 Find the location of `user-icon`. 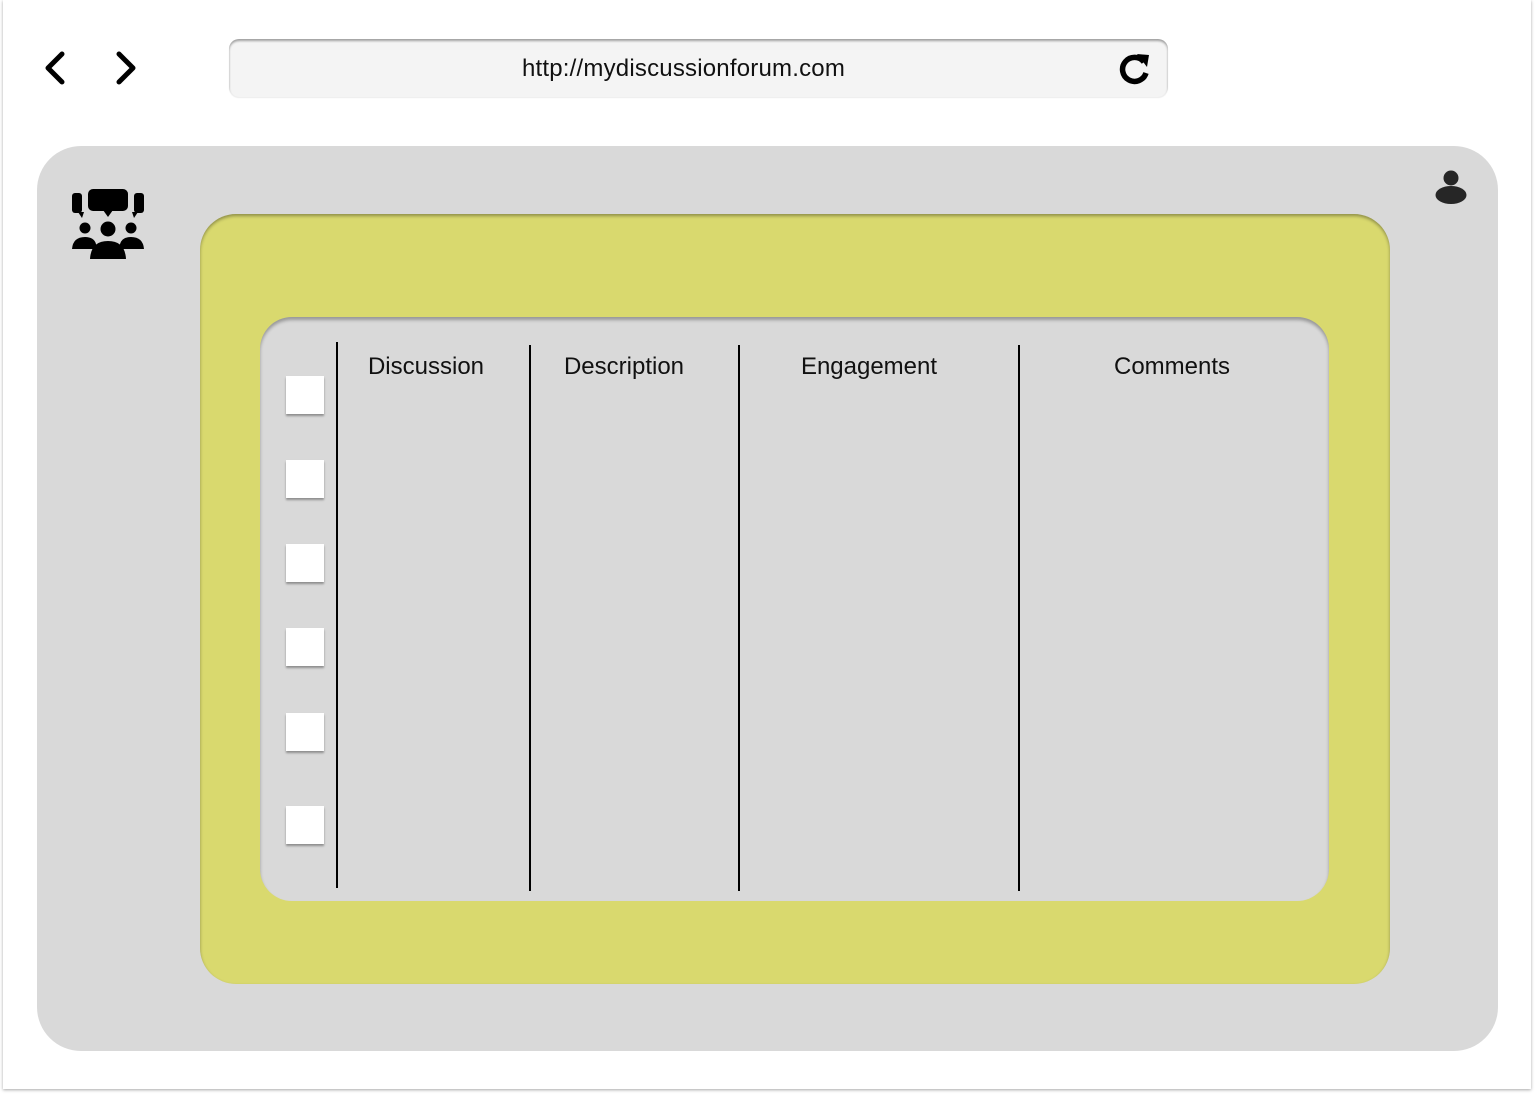

user-icon is located at coordinates (1451, 188).